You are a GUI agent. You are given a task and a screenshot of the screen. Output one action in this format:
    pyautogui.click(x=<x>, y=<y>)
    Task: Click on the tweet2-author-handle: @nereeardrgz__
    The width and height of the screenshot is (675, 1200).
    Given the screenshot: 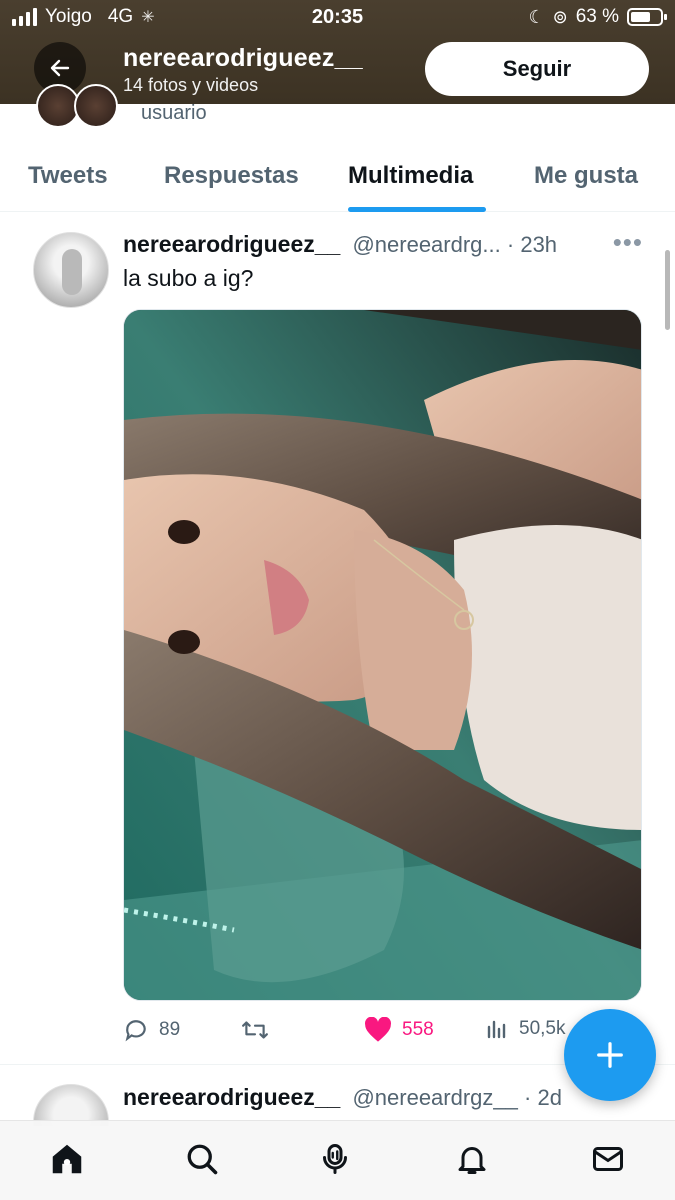 What is the action you would take?
    pyautogui.click(x=435, y=1097)
    